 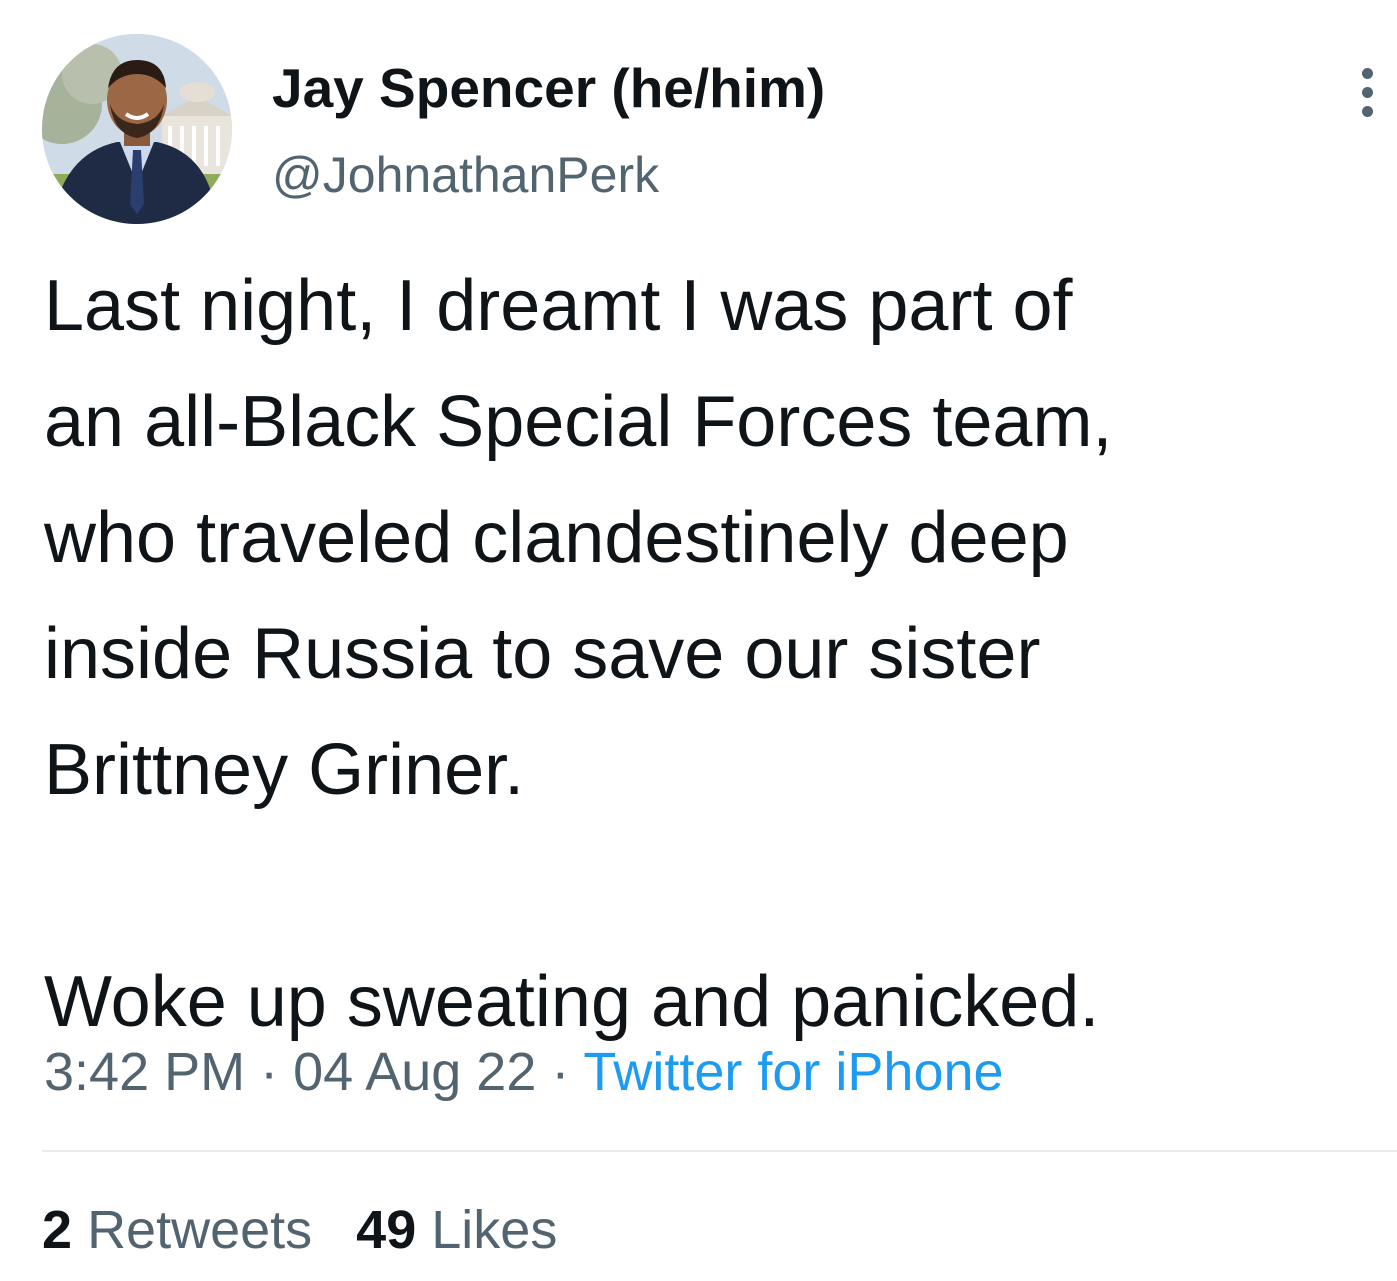 What do you see at coordinates (719, 1151) in the screenshot?
I see `divider` at bounding box center [719, 1151].